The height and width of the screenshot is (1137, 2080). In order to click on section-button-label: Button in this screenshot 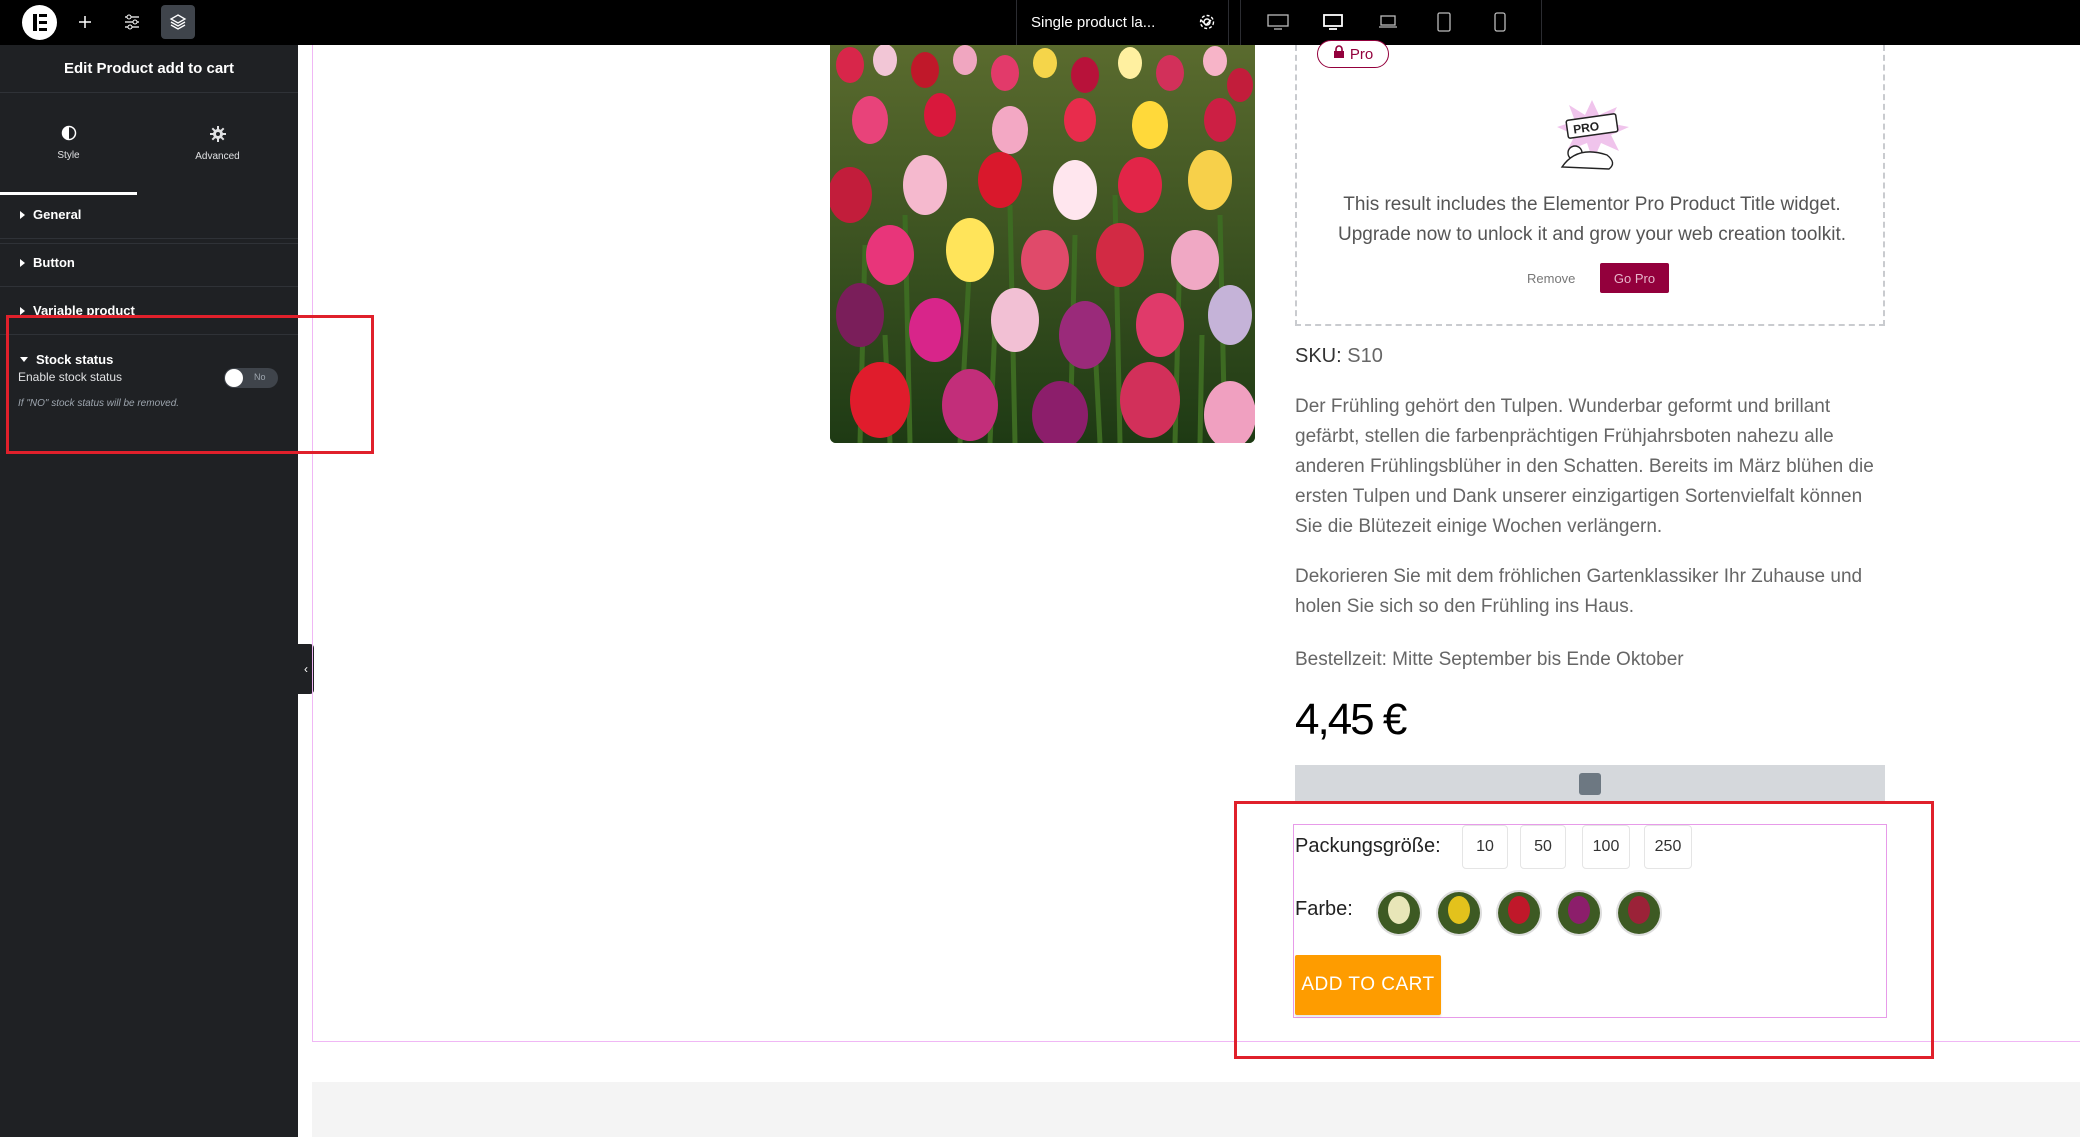, I will do `click(54, 262)`.